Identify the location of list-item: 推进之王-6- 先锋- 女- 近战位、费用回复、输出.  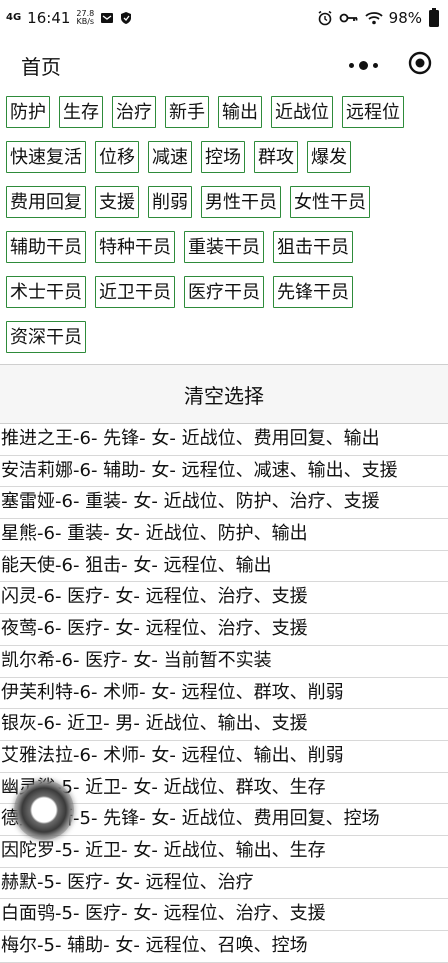
(224, 440).